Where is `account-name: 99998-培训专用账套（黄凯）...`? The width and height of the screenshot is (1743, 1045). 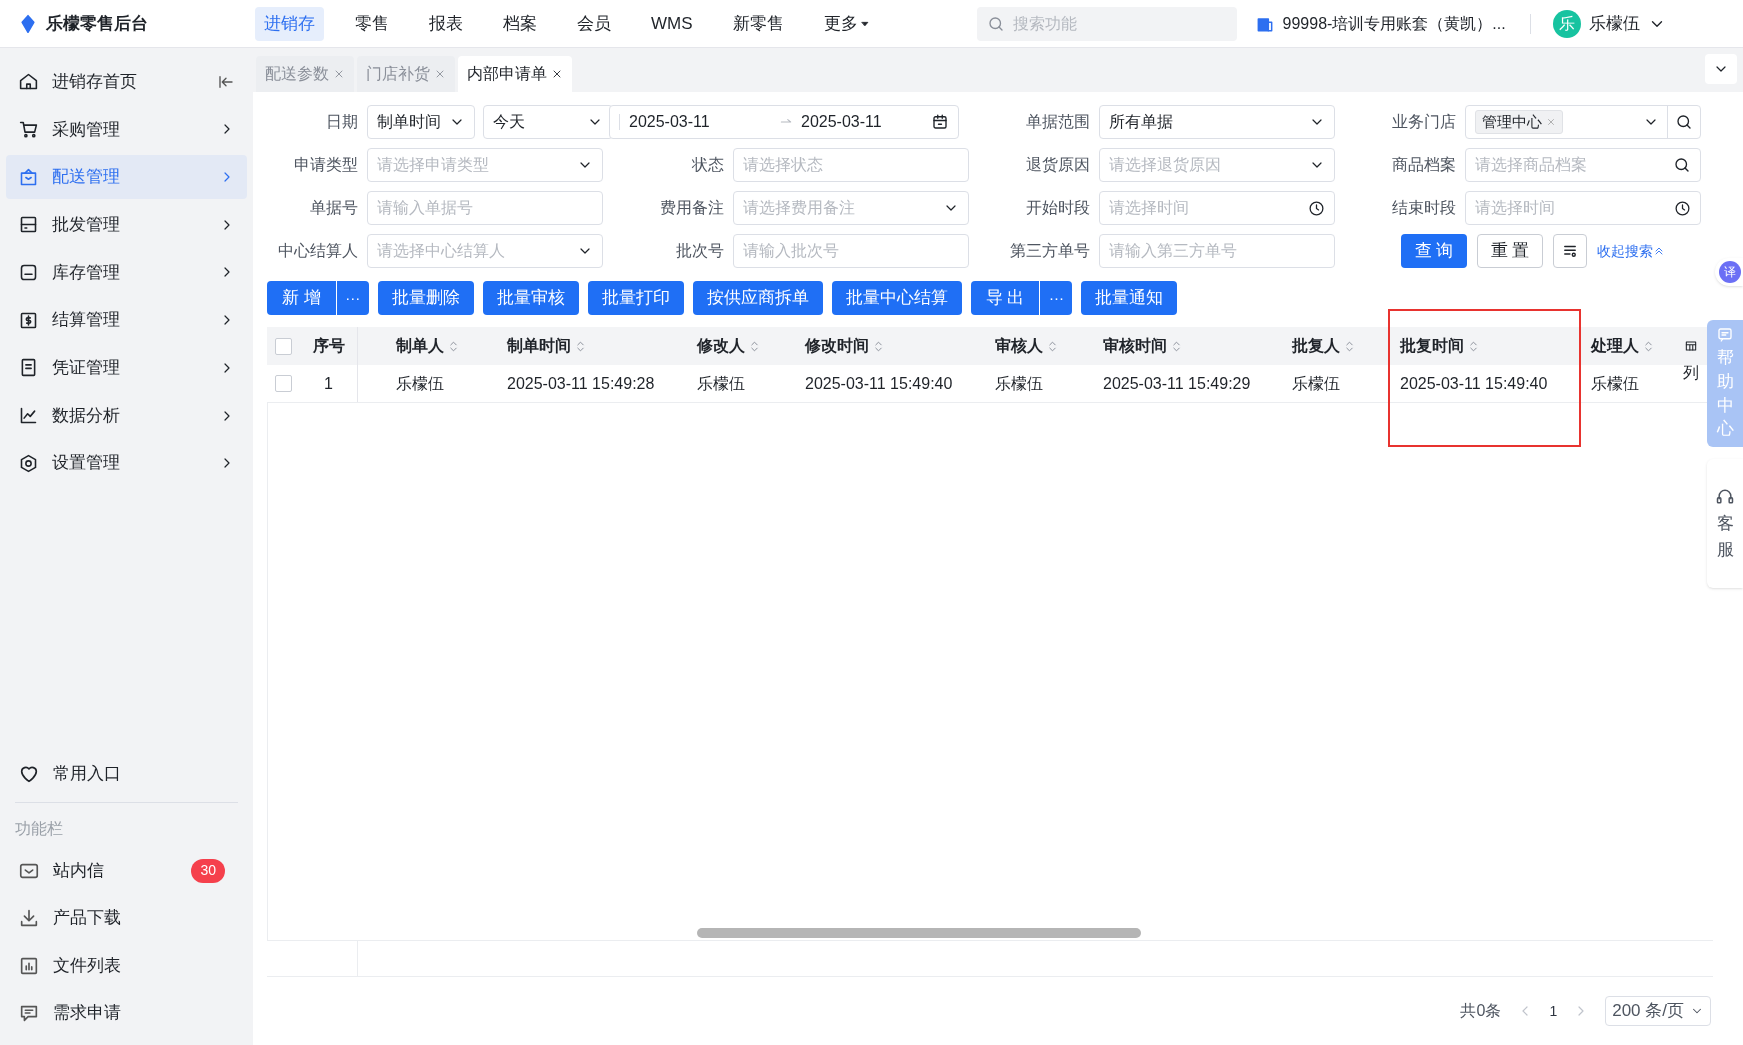
account-name: 99998-培训专用账套（黄凯）... is located at coordinates (1394, 23).